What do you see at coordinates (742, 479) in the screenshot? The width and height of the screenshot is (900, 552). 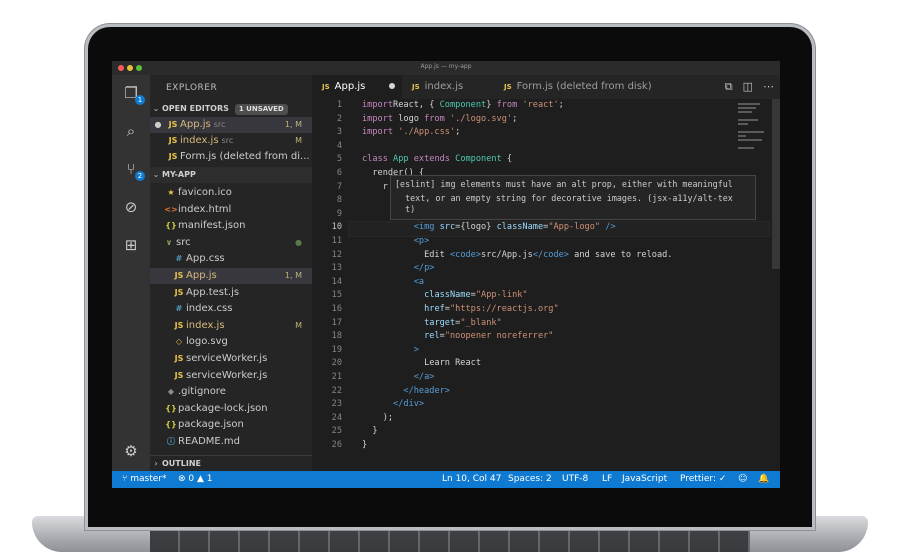 I see `feedback-icon: ☺` at bounding box center [742, 479].